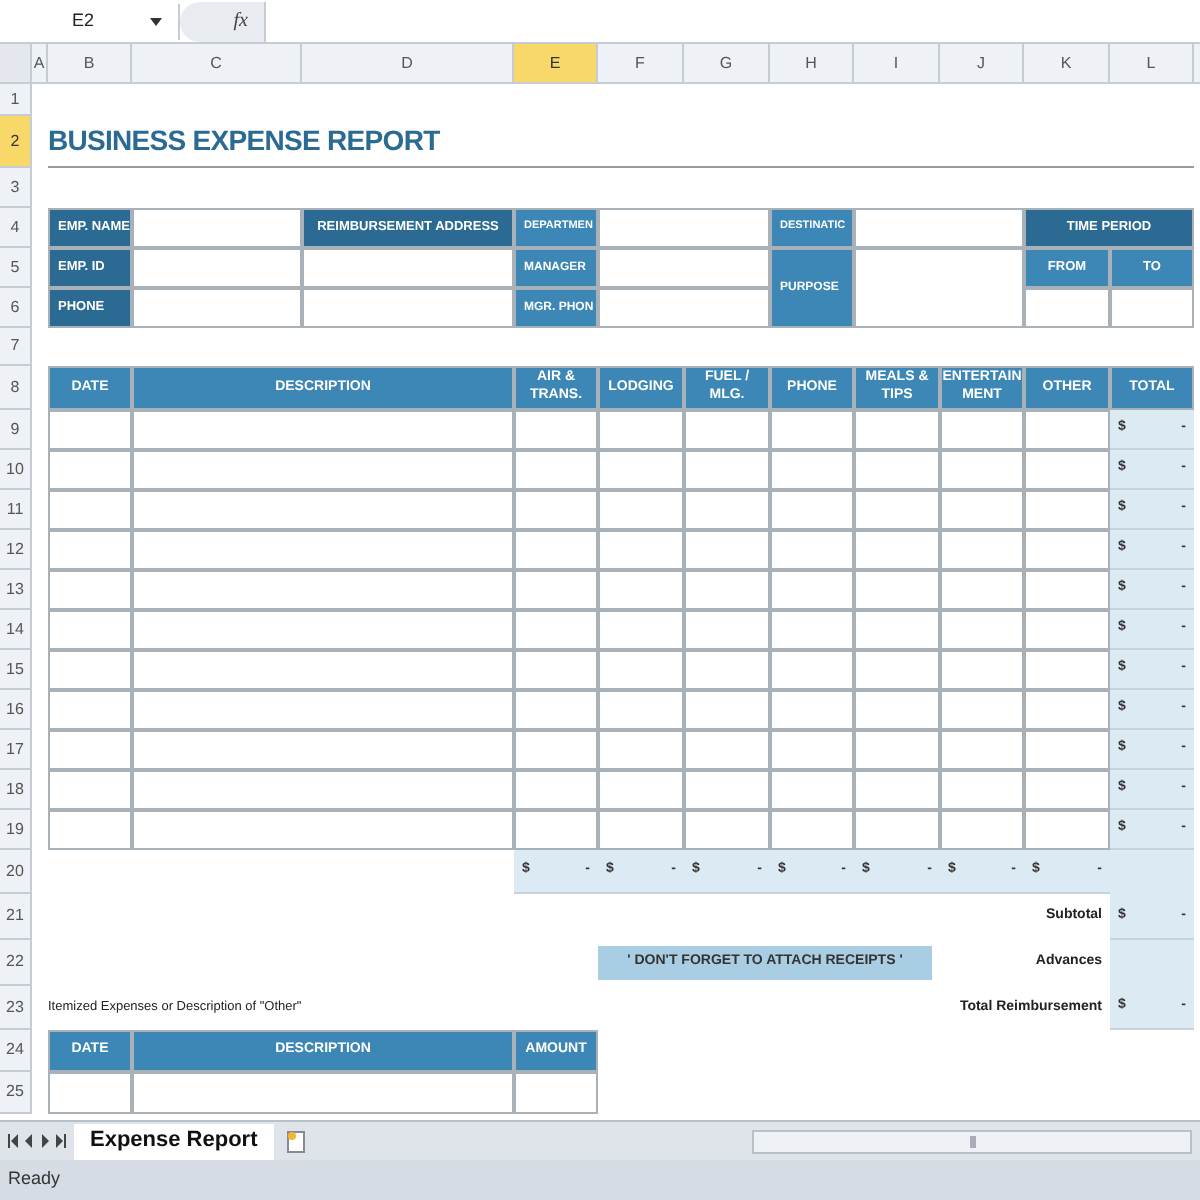 Image resolution: width=1200 pixels, height=1200 pixels. What do you see at coordinates (16, 470) in the screenshot?
I see `row-header: 10` at bounding box center [16, 470].